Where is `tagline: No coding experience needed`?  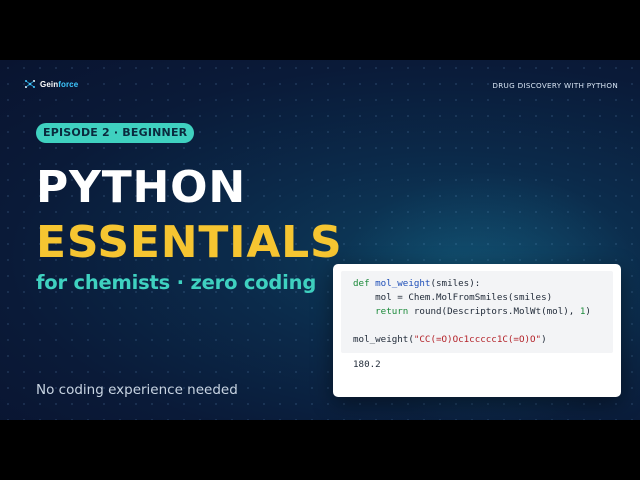 tagline: No coding experience needed is located at coordinates (137, 390).